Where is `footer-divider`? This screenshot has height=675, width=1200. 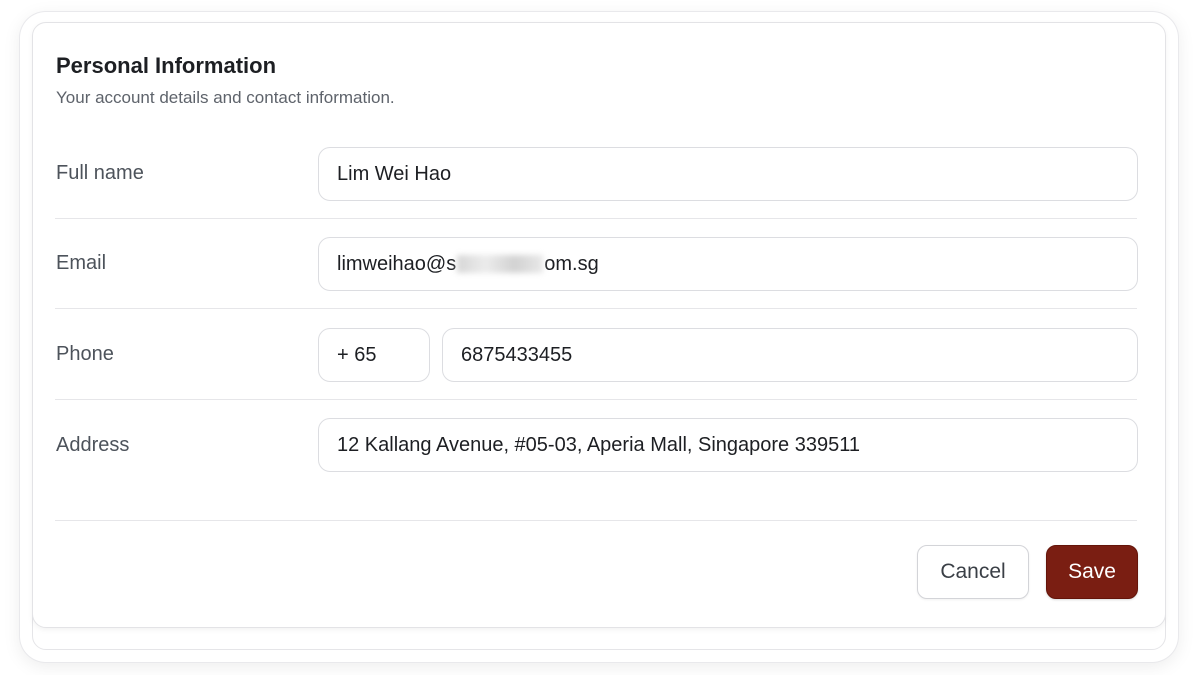
footer-divider is located at coordinates (596, 520).